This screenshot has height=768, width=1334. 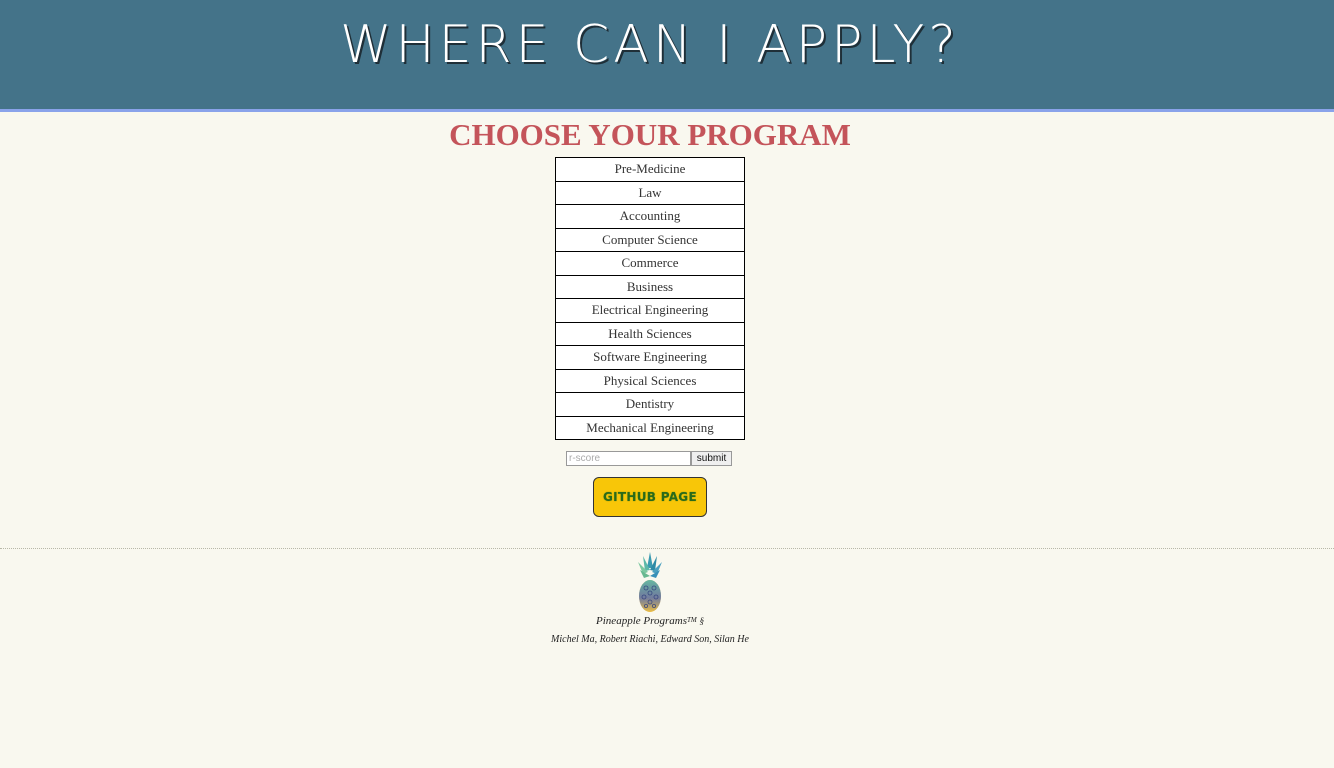 I want to click on submit-button: submit, so click(x=711, y=458).